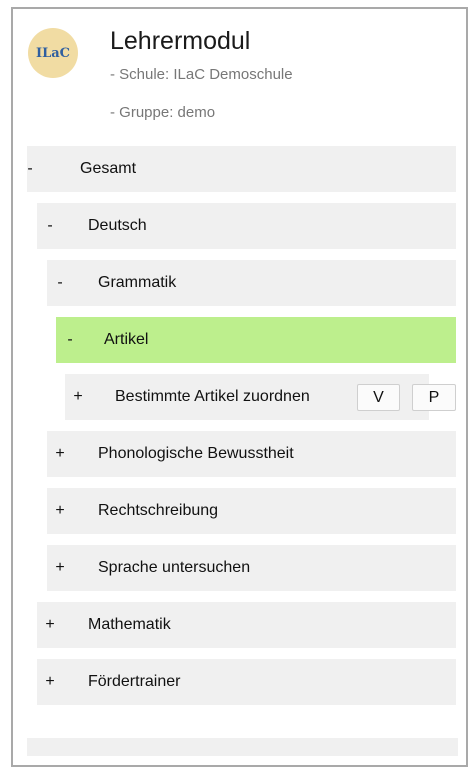  What do you see at coordinates (251, 511) in the screenshot?
I see `tree-item-rechtschreibung: + Rechtschreibung` at bounding box center [251, 511].